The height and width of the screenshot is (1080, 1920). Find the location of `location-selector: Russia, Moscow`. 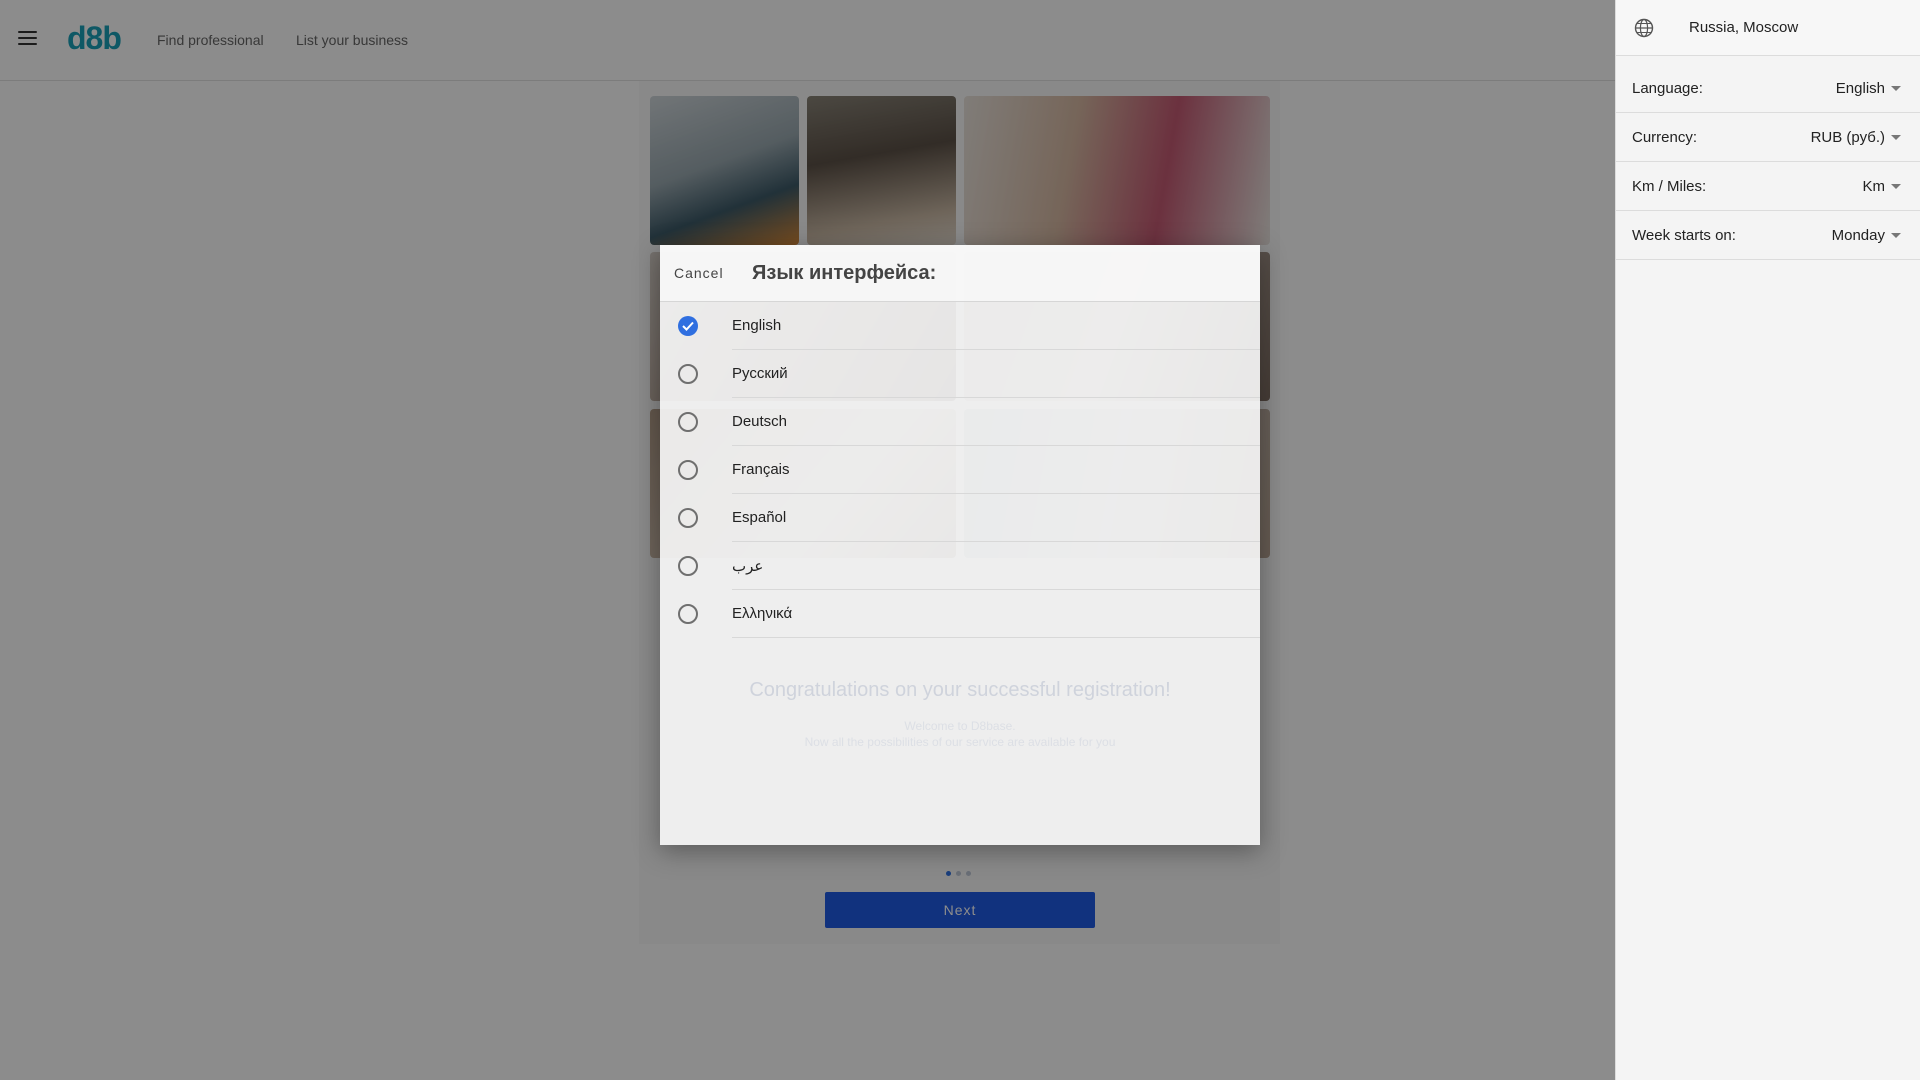

location-selector: Russia, Moscow is located at coordinates (1768, 28).